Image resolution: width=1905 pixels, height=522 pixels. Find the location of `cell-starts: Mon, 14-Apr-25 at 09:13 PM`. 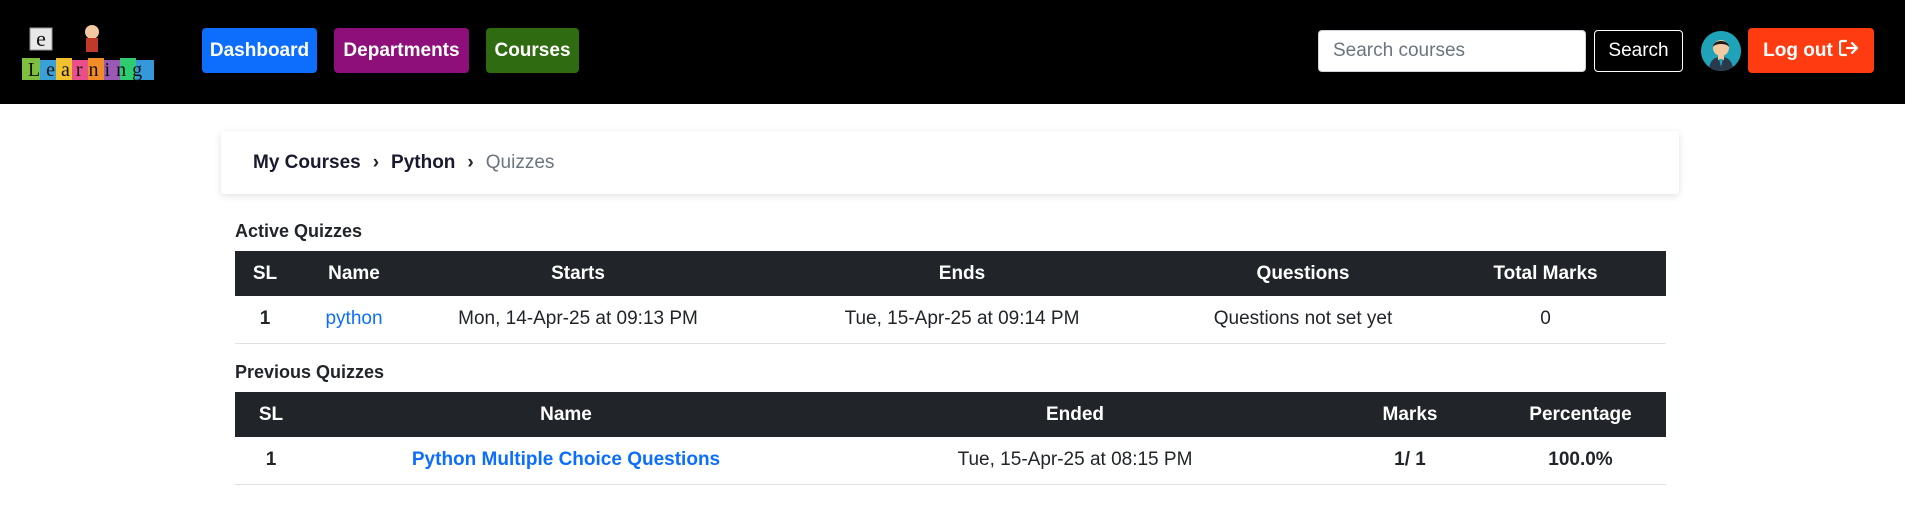

cell-starts: Mon, 14-Apr-25 at 09:13 PM is located at coordinates (578, 319).